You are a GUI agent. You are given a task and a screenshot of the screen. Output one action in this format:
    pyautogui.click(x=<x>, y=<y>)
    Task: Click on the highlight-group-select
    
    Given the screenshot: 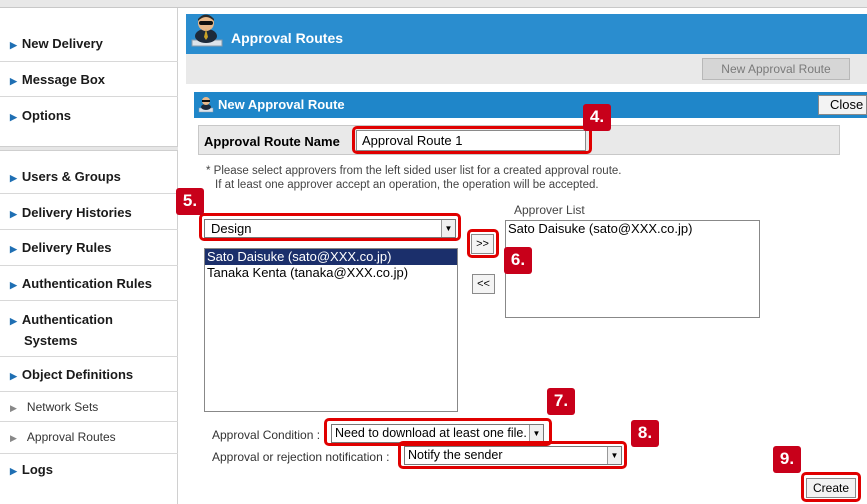 What is the action you would take?
    pyautogui.click(x=330, y=227)
    